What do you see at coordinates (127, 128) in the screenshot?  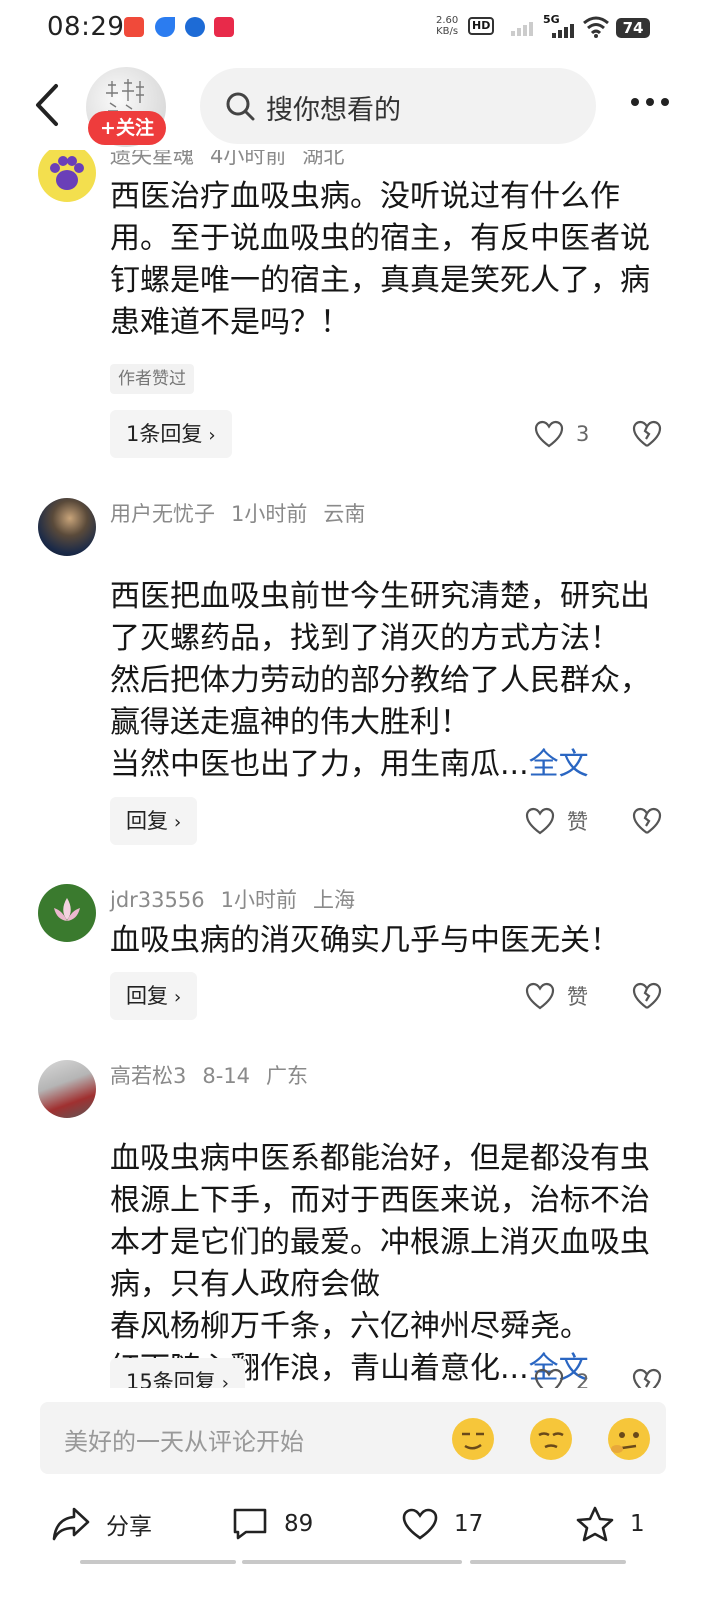 I see `follow-button: +关注` at bounding box center [127, 128].